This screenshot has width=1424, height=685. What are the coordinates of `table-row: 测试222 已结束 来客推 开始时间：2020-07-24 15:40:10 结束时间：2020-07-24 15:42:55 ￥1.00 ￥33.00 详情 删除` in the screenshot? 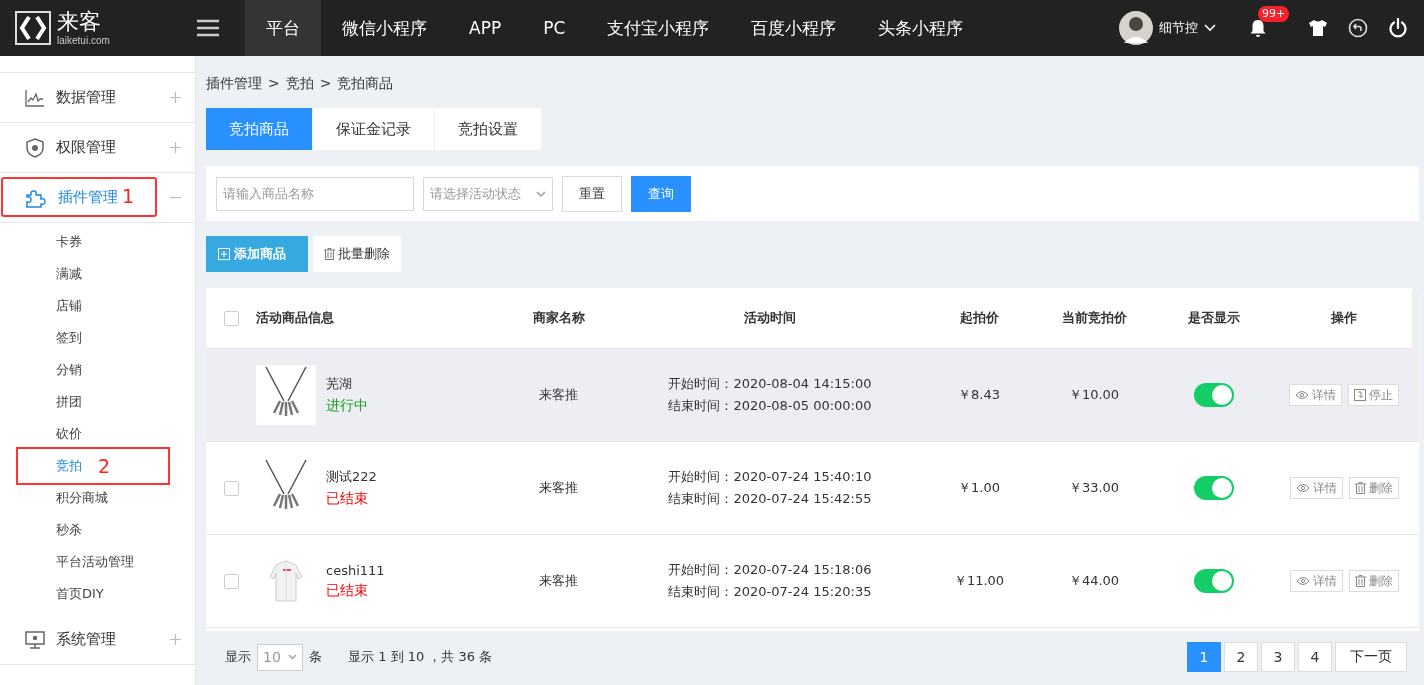 It's located at (812, 488).